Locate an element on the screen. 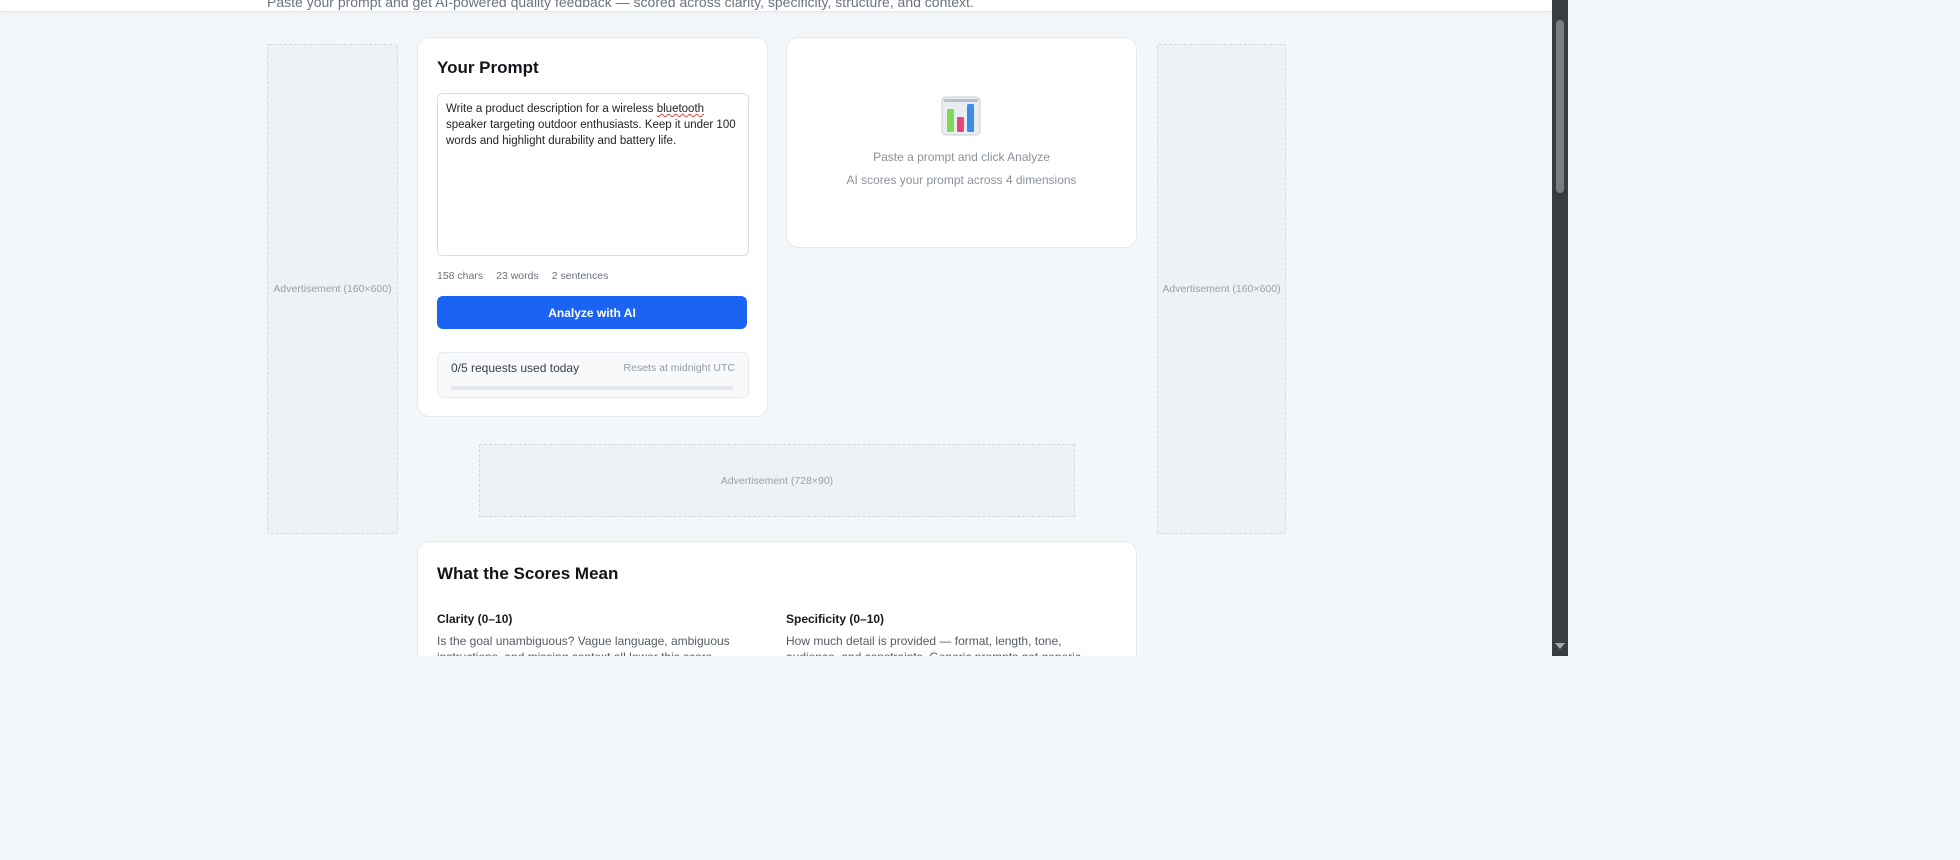 The image size is (1960, 860). usage-count: 0/5 requests used today is located at coordinates (515, 368).